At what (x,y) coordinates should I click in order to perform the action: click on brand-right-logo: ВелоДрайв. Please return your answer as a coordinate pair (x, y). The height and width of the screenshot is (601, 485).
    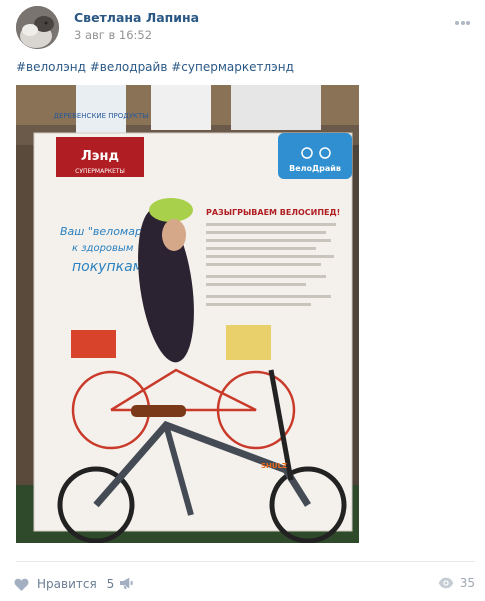
    Looking at the image, I should click on (315, 168).